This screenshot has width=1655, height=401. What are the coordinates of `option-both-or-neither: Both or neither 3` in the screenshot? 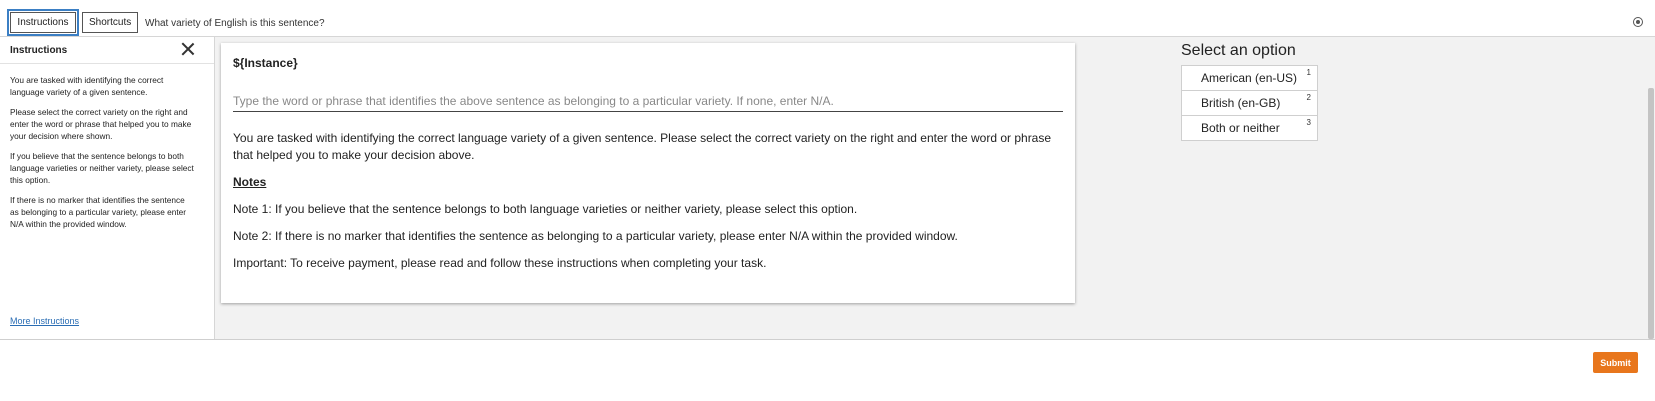 It's located at (1249, 128).